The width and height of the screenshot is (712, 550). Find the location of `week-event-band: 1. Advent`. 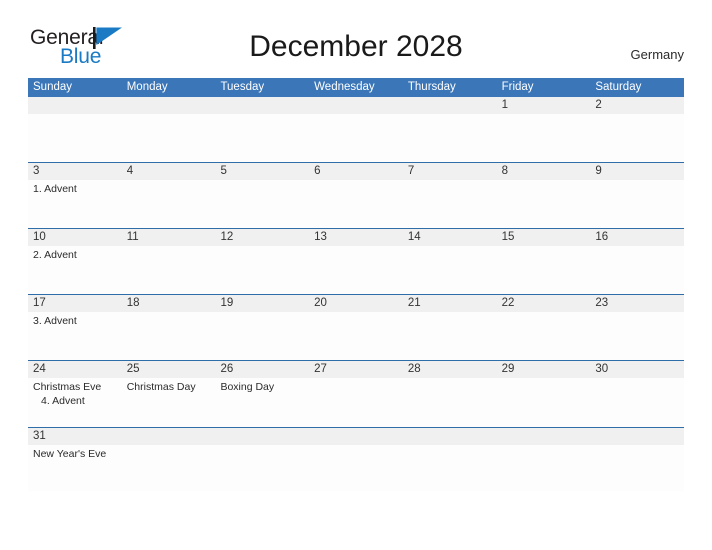

week-event-band: 1. Advent is located at coordinates (356, 204).